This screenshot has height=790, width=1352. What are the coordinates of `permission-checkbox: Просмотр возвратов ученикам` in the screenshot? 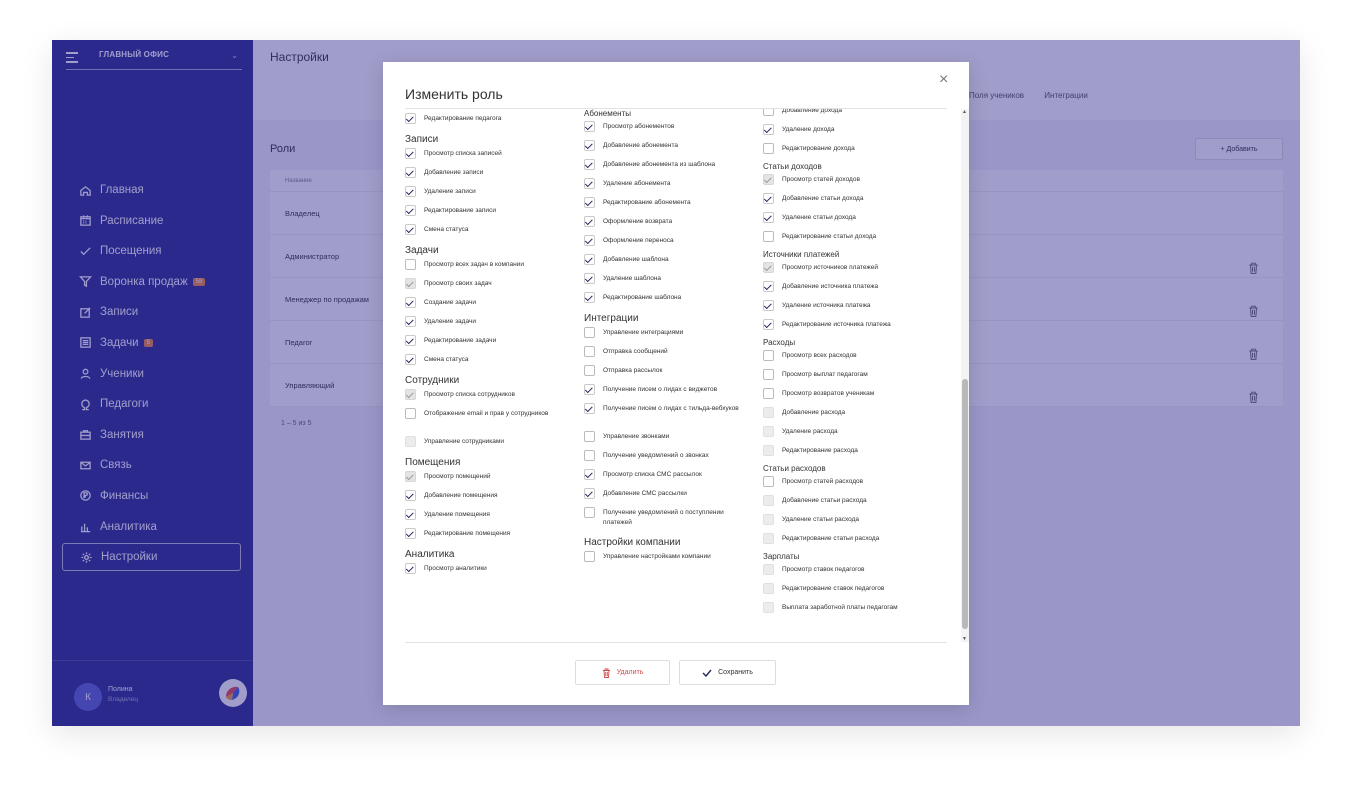 It's located at (853, 393).